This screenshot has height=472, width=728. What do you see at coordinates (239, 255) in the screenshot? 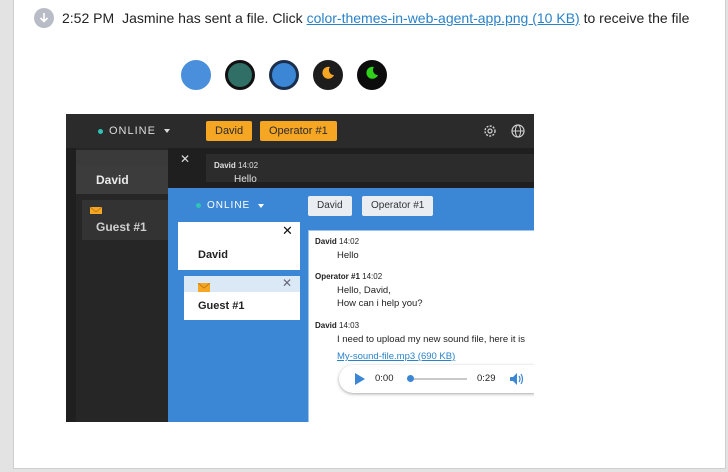
I see `light-contact-david: David` at bounding box center [239, 255].